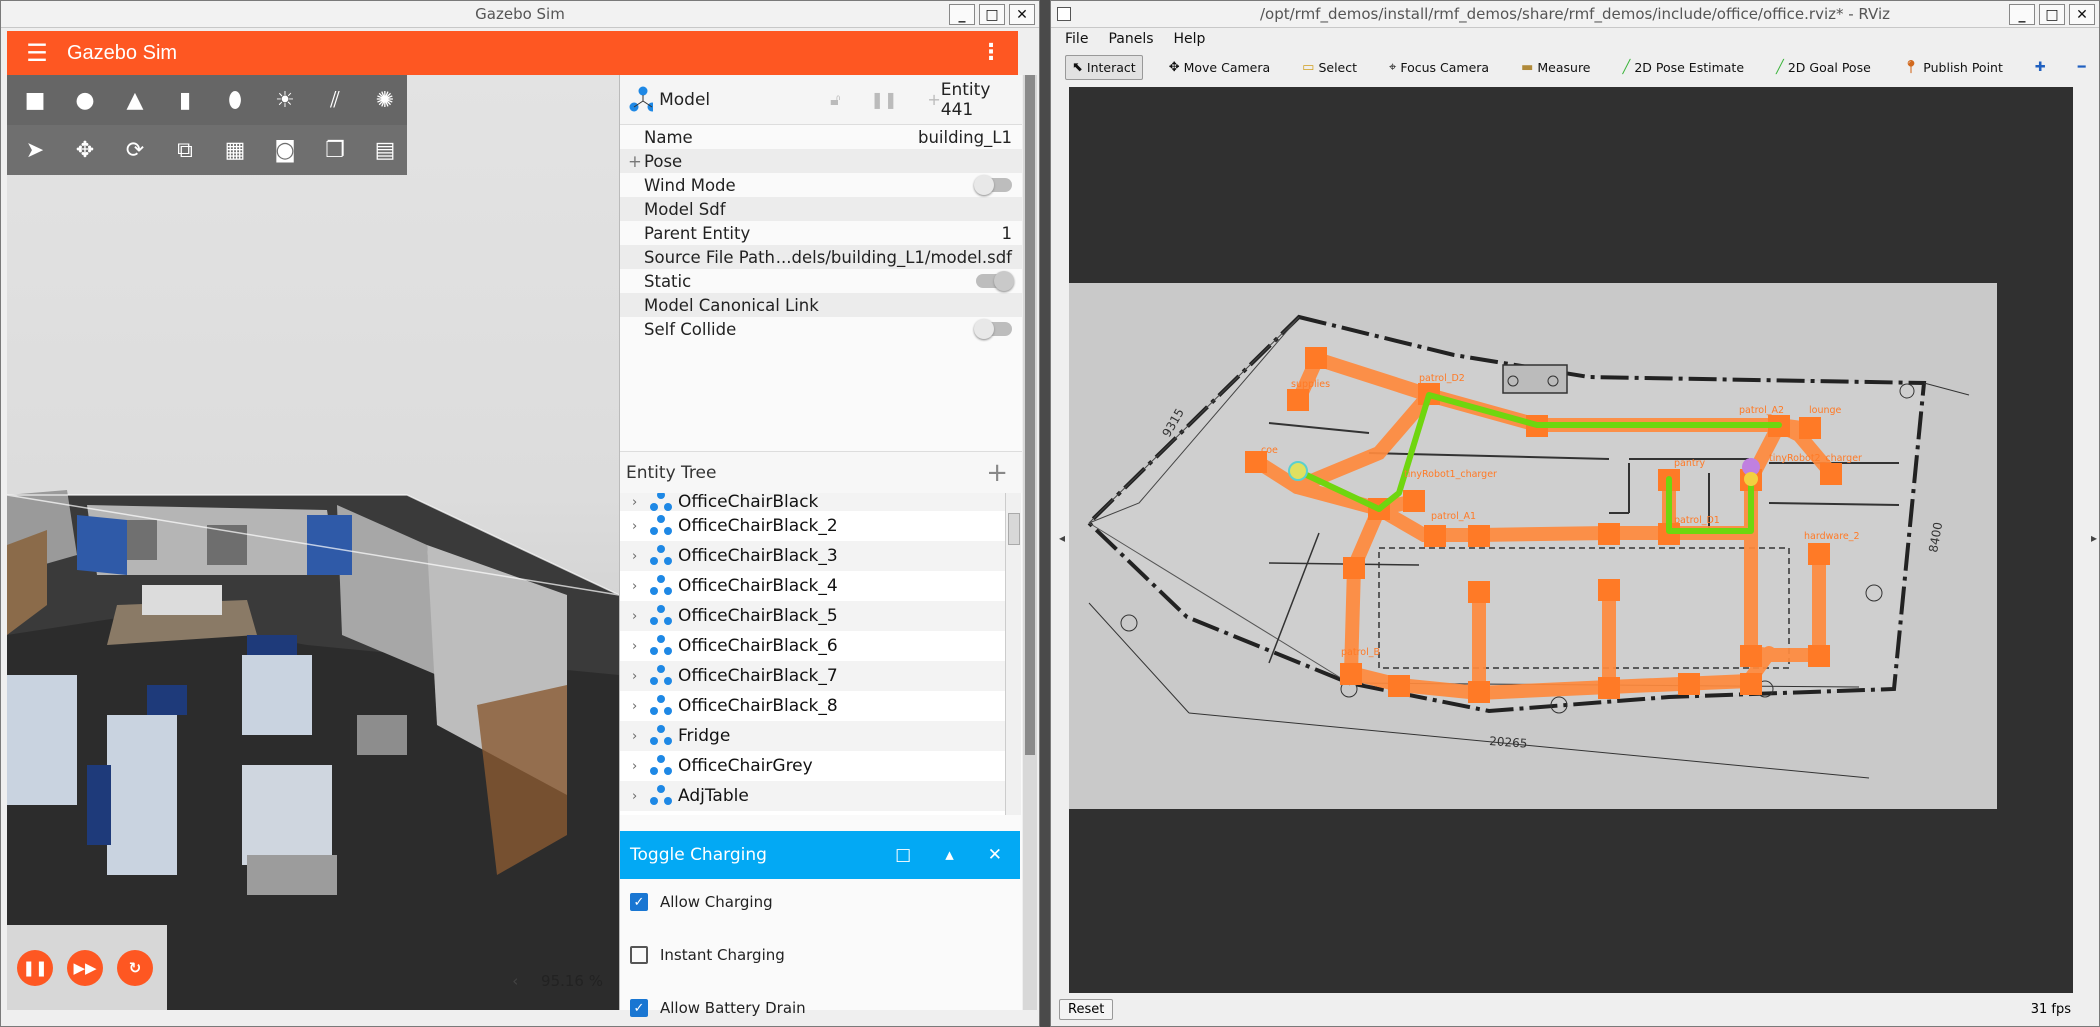 This screenshot has width=2100, height=1027. What do you see at coordinates (1130, 39) in the screenshot?
I see `menu-panels: Panels` at bounding box center [1130, 39].